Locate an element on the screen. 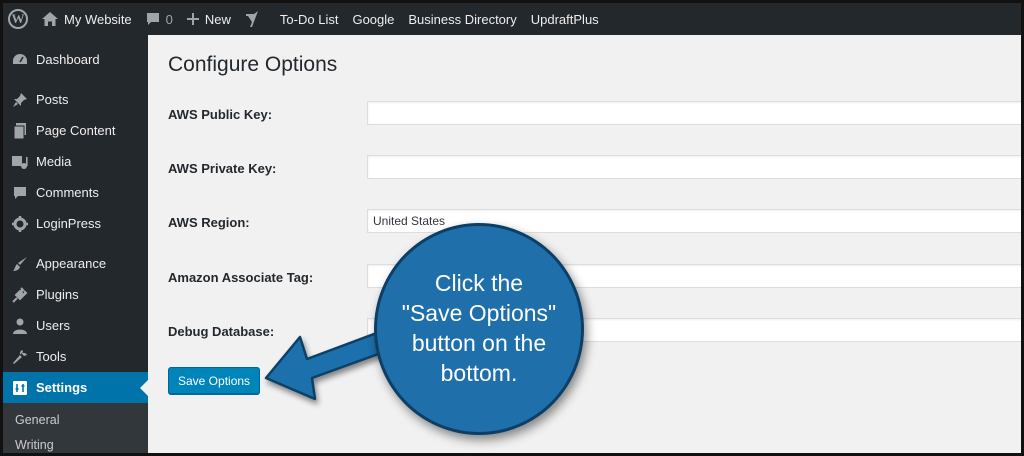 Image resolution: width=1024 pixels, height=456 pixels. dashboard-icon is located at coordinates (20, 60).